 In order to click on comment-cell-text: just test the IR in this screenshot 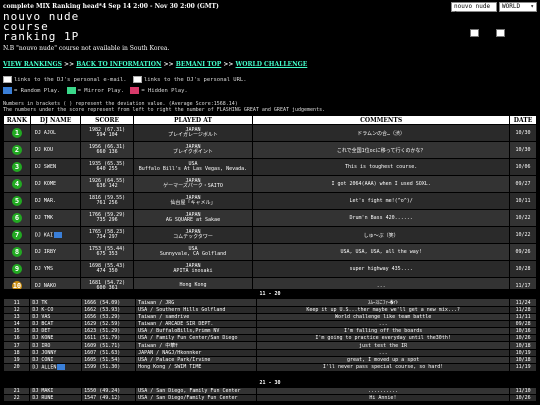, I will do `click(383, 345)`.